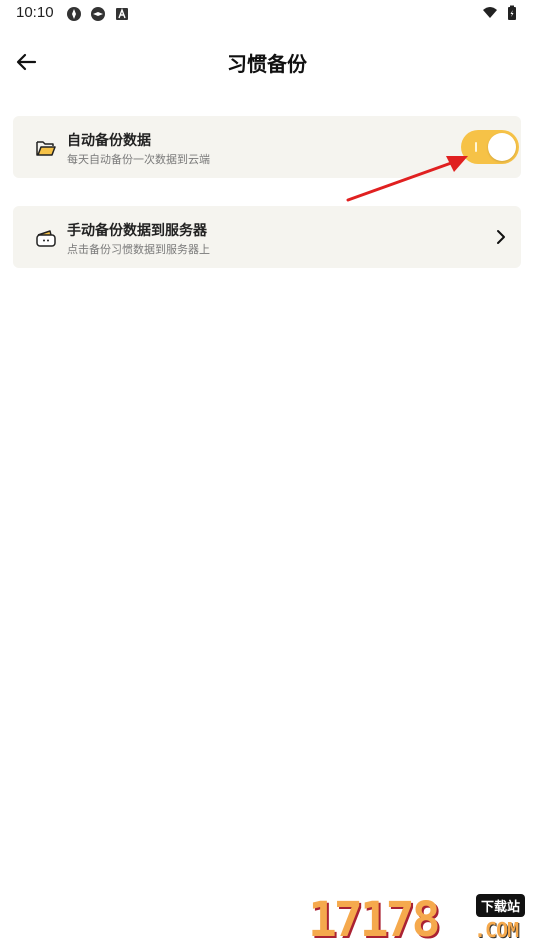  I want to click on app-bar: 习惯备份, so click(267, 61).